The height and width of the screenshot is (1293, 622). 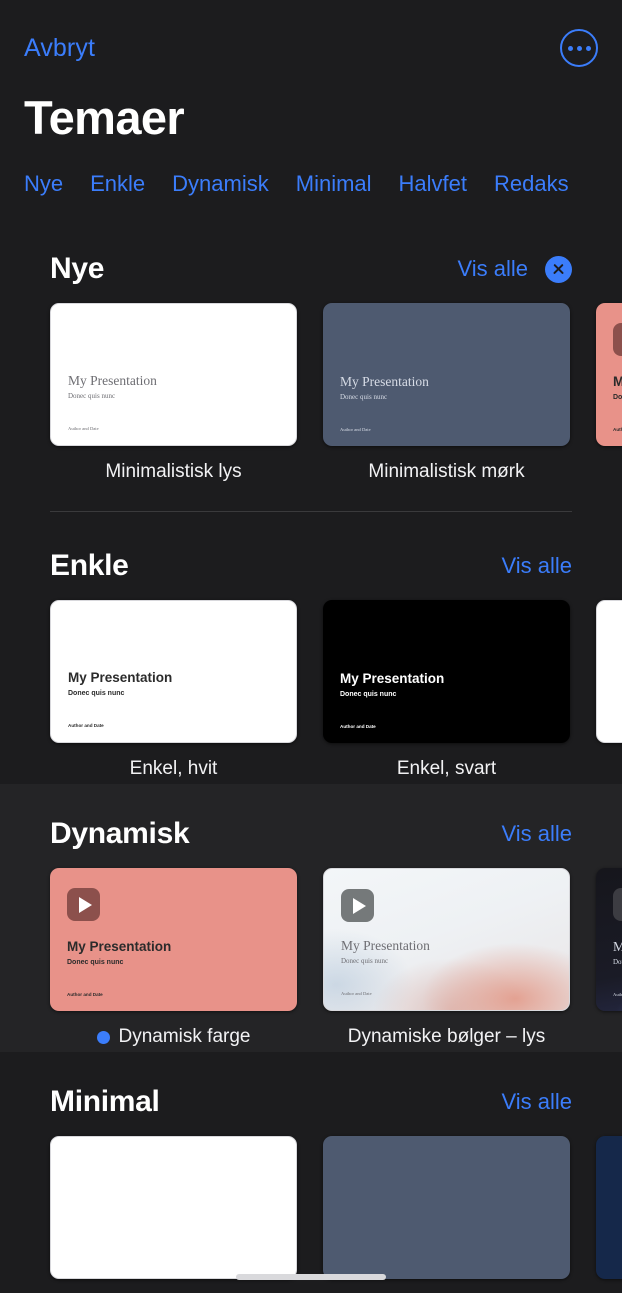 What do you see at coordinates (311, 48) in the screenshot?
I see `navigation-bar: Avbryt` at bounding box center [311, 48].